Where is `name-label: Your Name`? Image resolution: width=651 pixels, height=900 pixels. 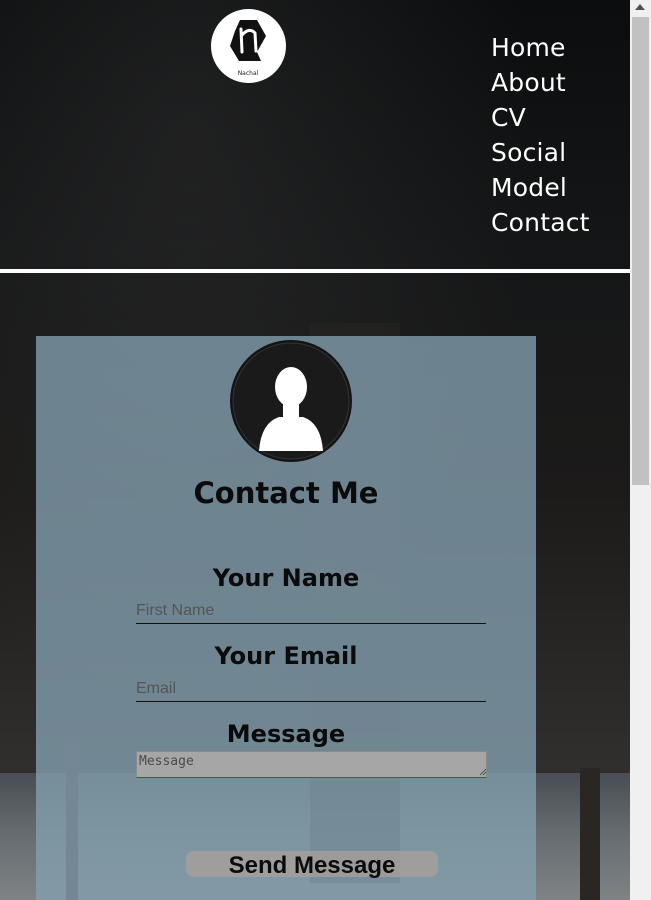 name-label: Your Name is located at coordinates (286, 578).